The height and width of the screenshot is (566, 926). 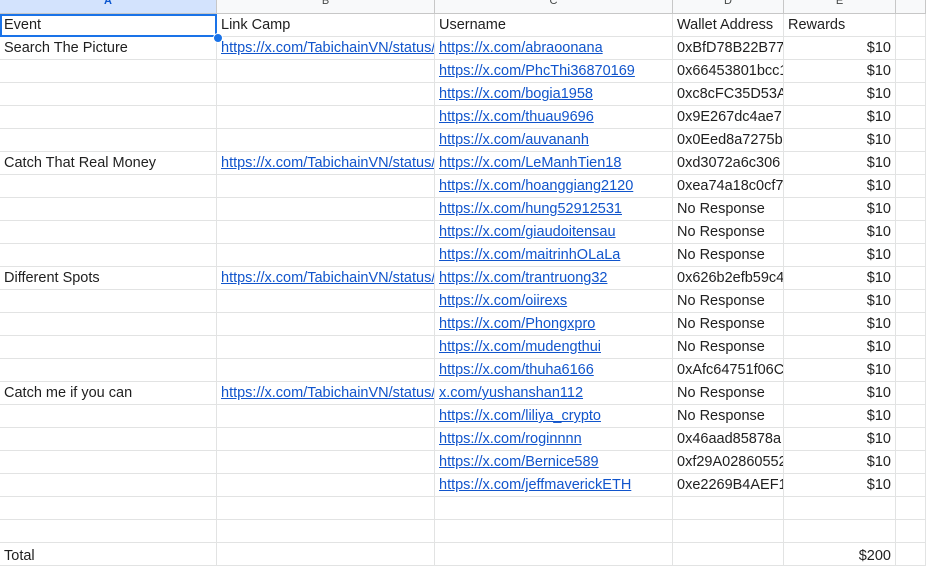 I want to click on cell-wallet-header: Wallet Address, so click(x=728, y=25).